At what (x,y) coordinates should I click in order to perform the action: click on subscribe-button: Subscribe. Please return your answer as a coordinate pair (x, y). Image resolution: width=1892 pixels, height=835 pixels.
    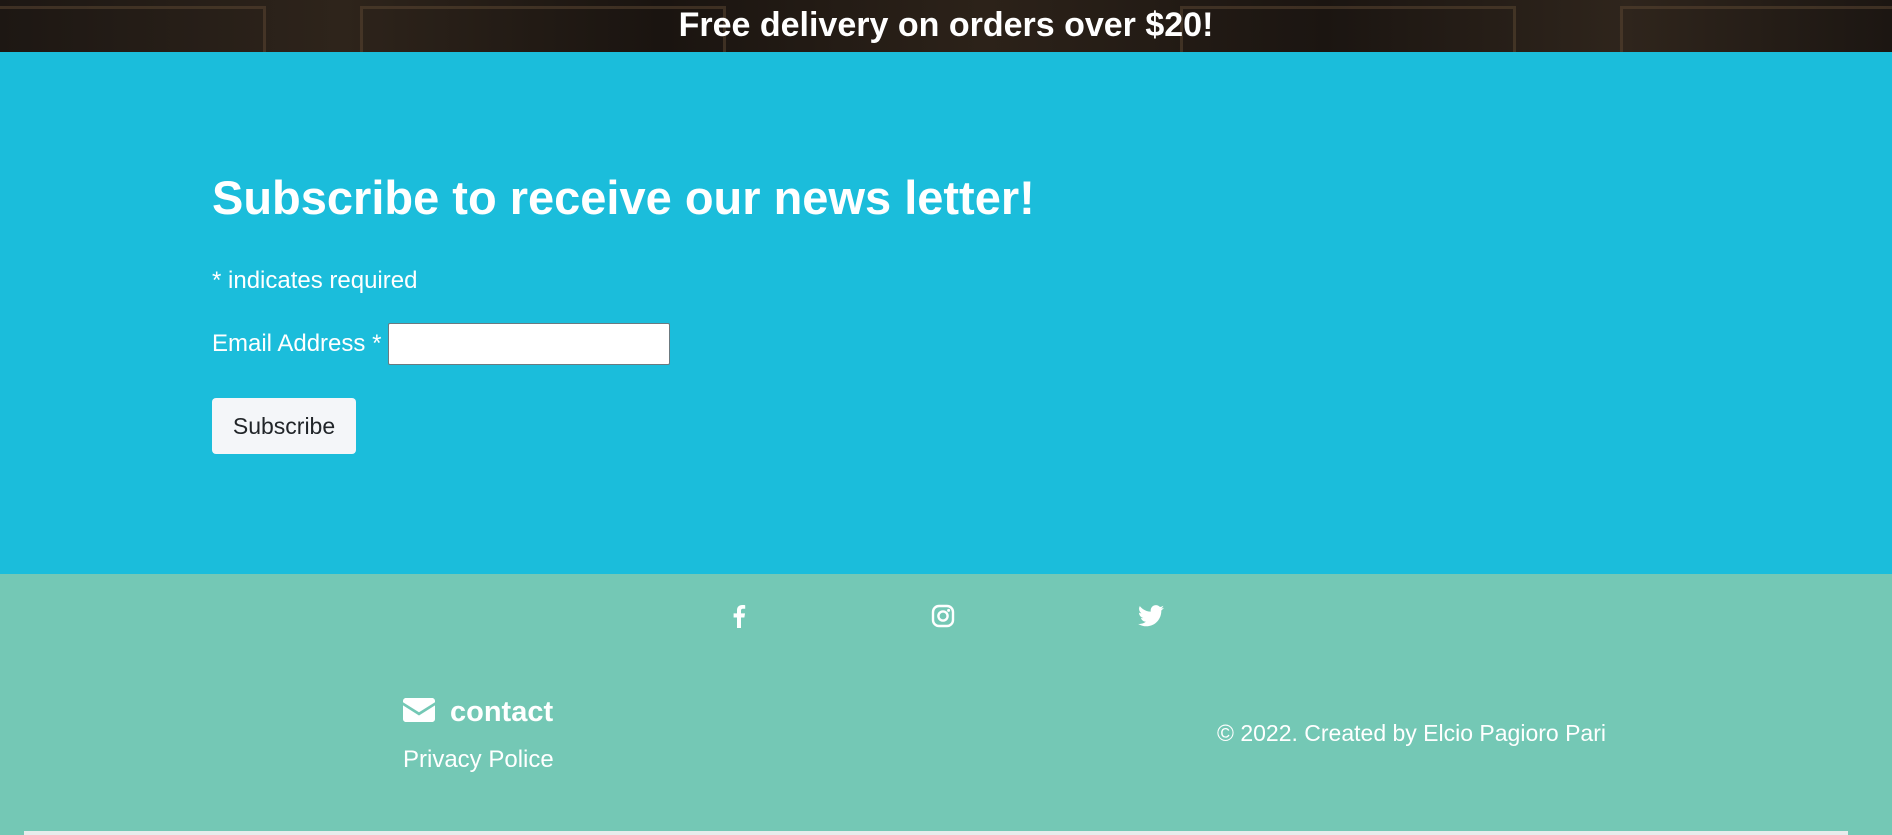
    Looking at the image, I should click on (284, 426).